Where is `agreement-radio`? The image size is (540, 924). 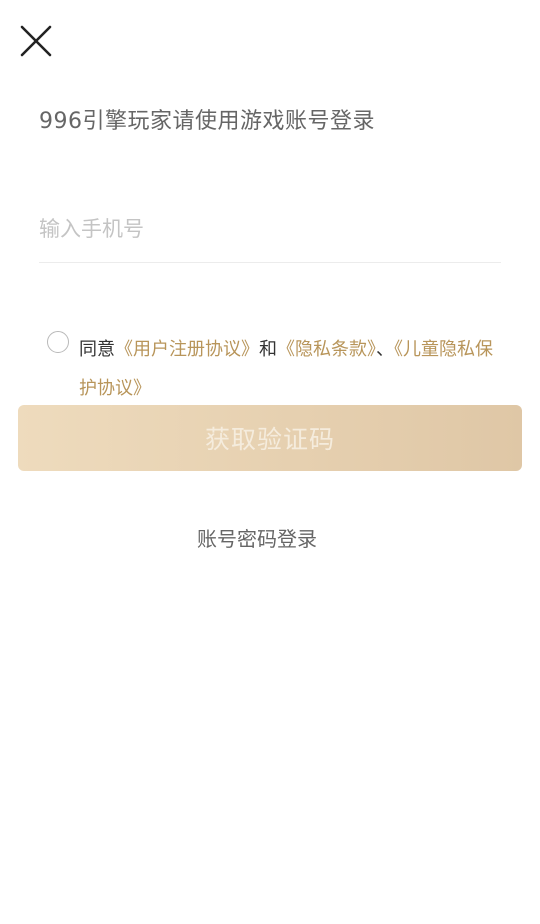 agreement-radio is located at coordinates (58, 342).